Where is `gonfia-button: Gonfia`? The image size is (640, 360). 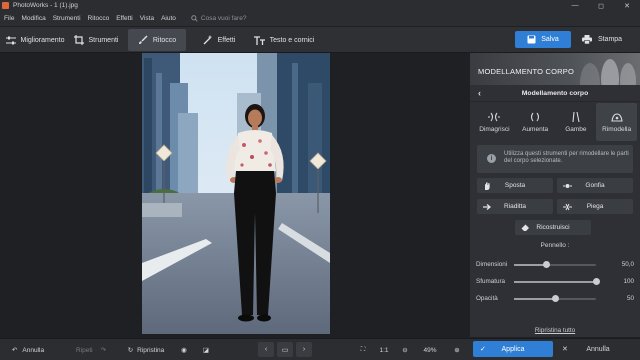
gonfia-button: Gonfia is located at coordinates (595, 185).